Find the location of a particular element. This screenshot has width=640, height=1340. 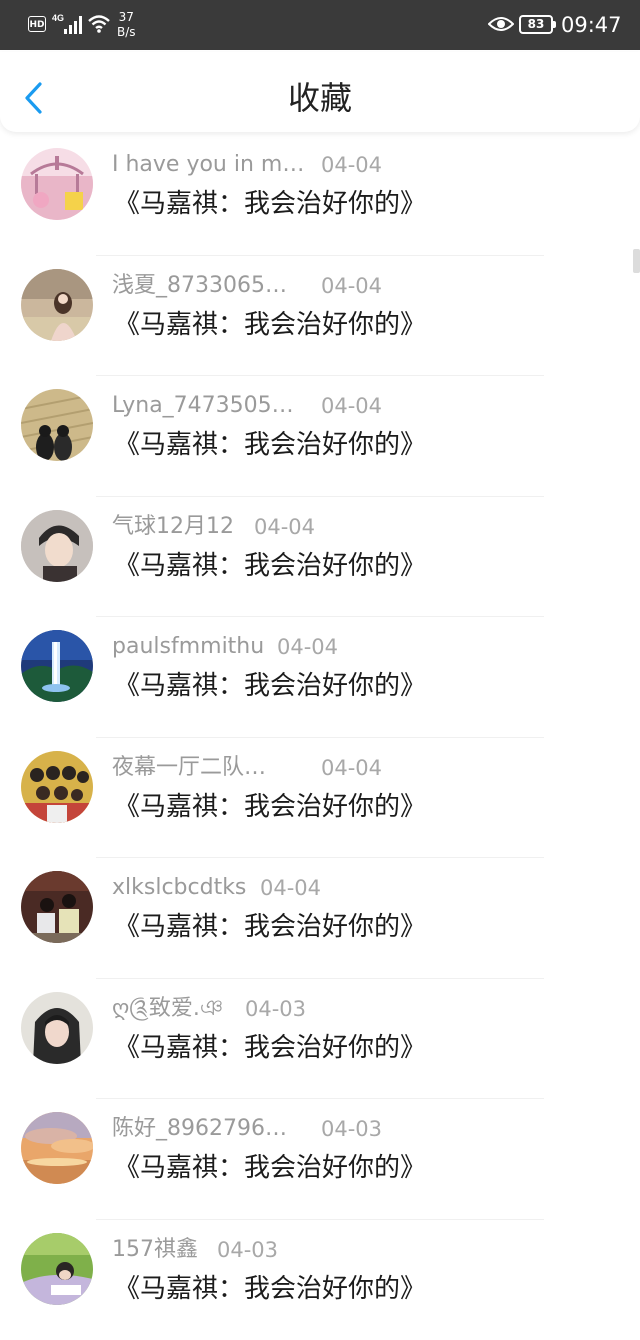

list-item: ღ༊致爱.ঞ 04-03 《马嘉祺：我会治好你的》 is located at coordinates (320, 1039).